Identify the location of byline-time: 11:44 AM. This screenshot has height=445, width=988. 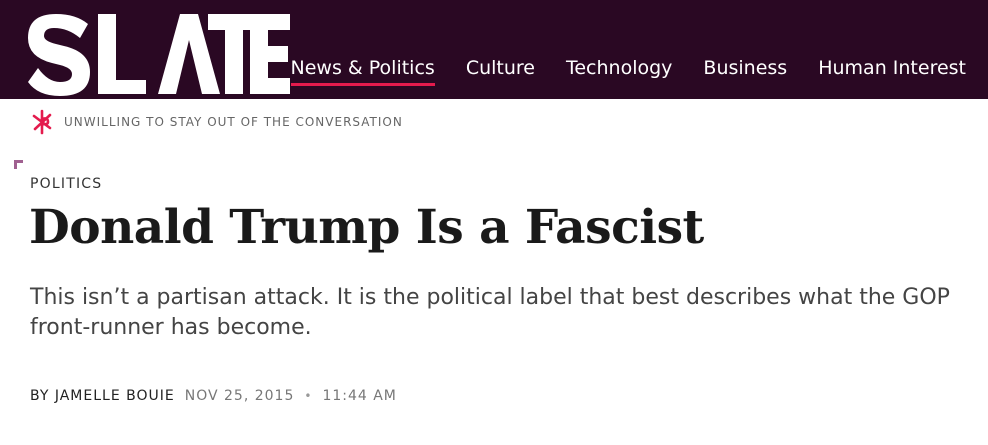
(359, 396).